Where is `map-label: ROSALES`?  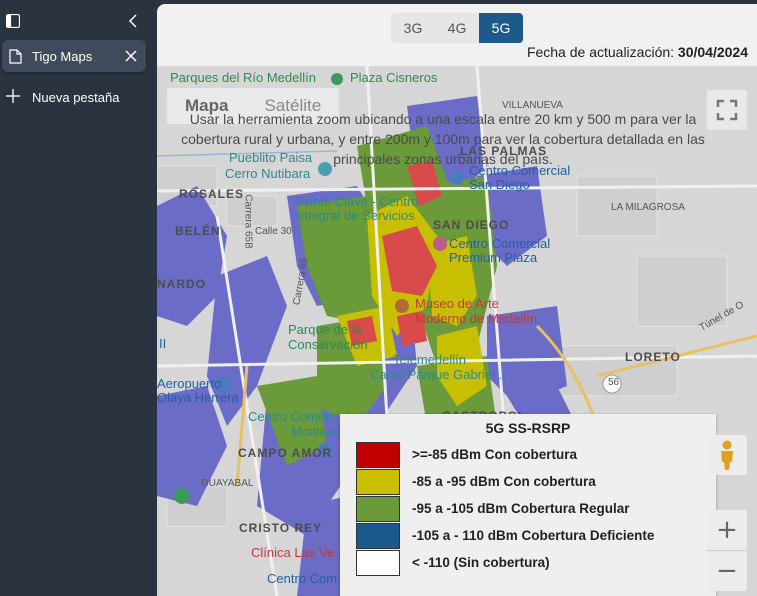 map-label: ROSALES is located at coordinates (212, 194).